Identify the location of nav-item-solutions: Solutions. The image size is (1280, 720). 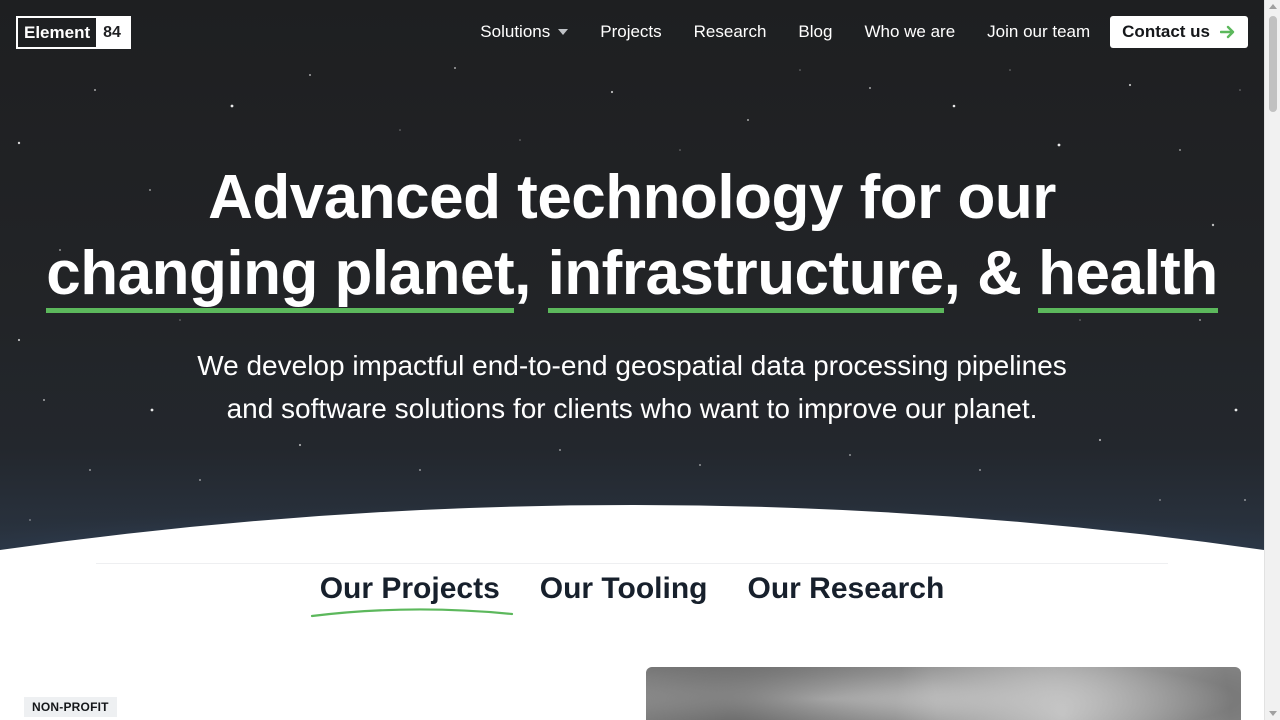
(524, 32).